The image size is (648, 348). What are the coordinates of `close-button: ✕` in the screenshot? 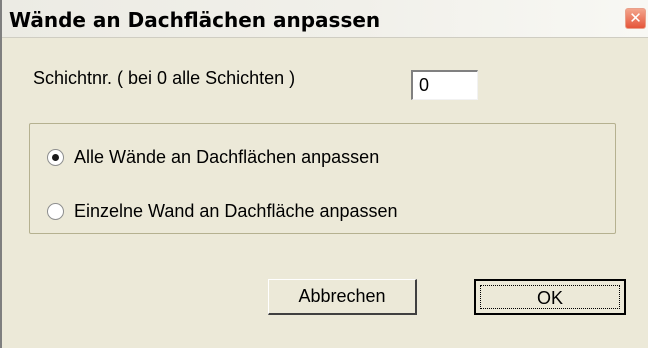 It's located at (635, 18).